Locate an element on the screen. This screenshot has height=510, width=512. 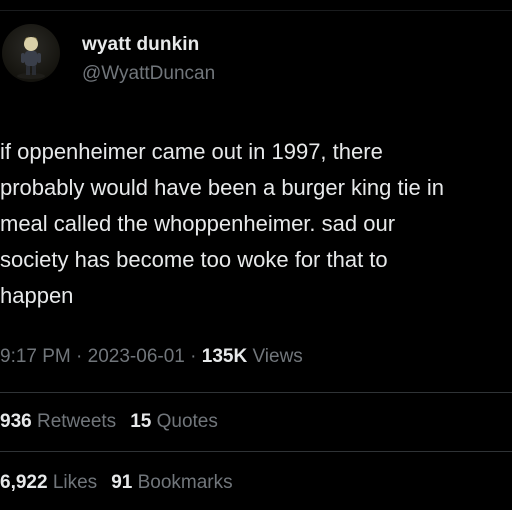
retweets-count: 936 is located at coordinates (16, 421).